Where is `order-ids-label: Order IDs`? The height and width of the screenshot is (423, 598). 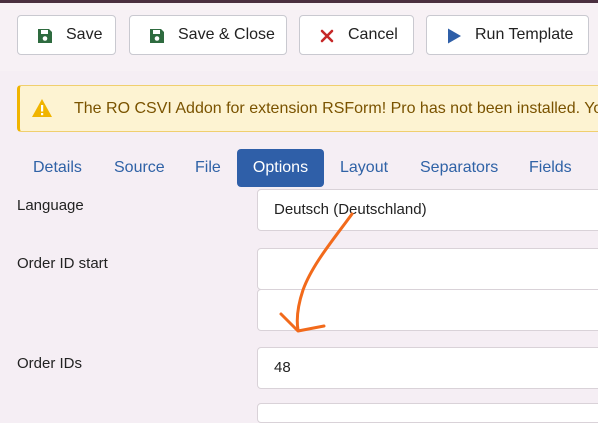
order-ids-label: Order IDs is located at coordinates (50, 363).